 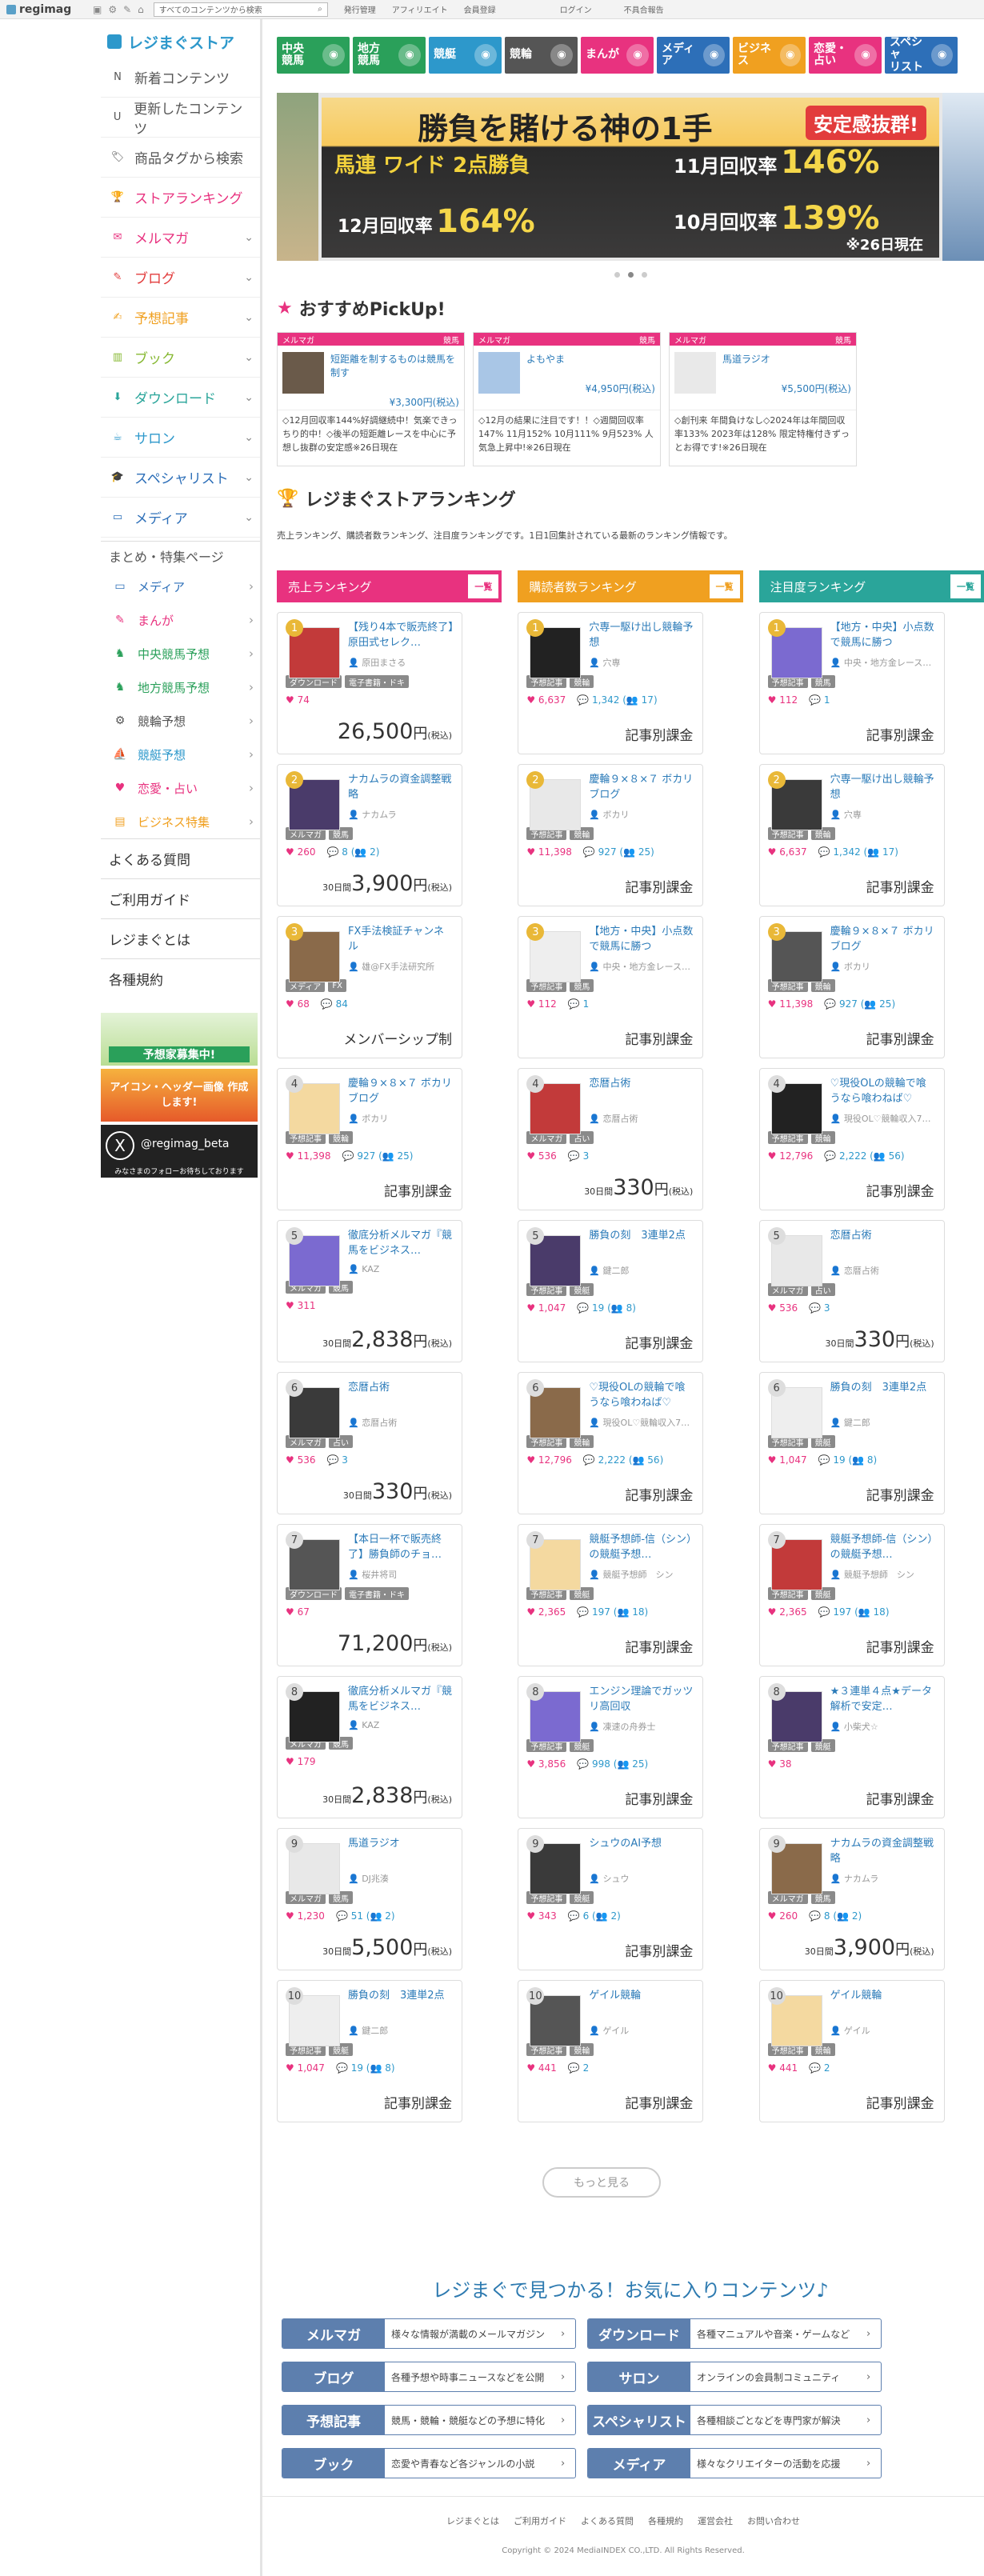 I want to click on sidebar-link: 各種規約, so click(x=180, y=978).